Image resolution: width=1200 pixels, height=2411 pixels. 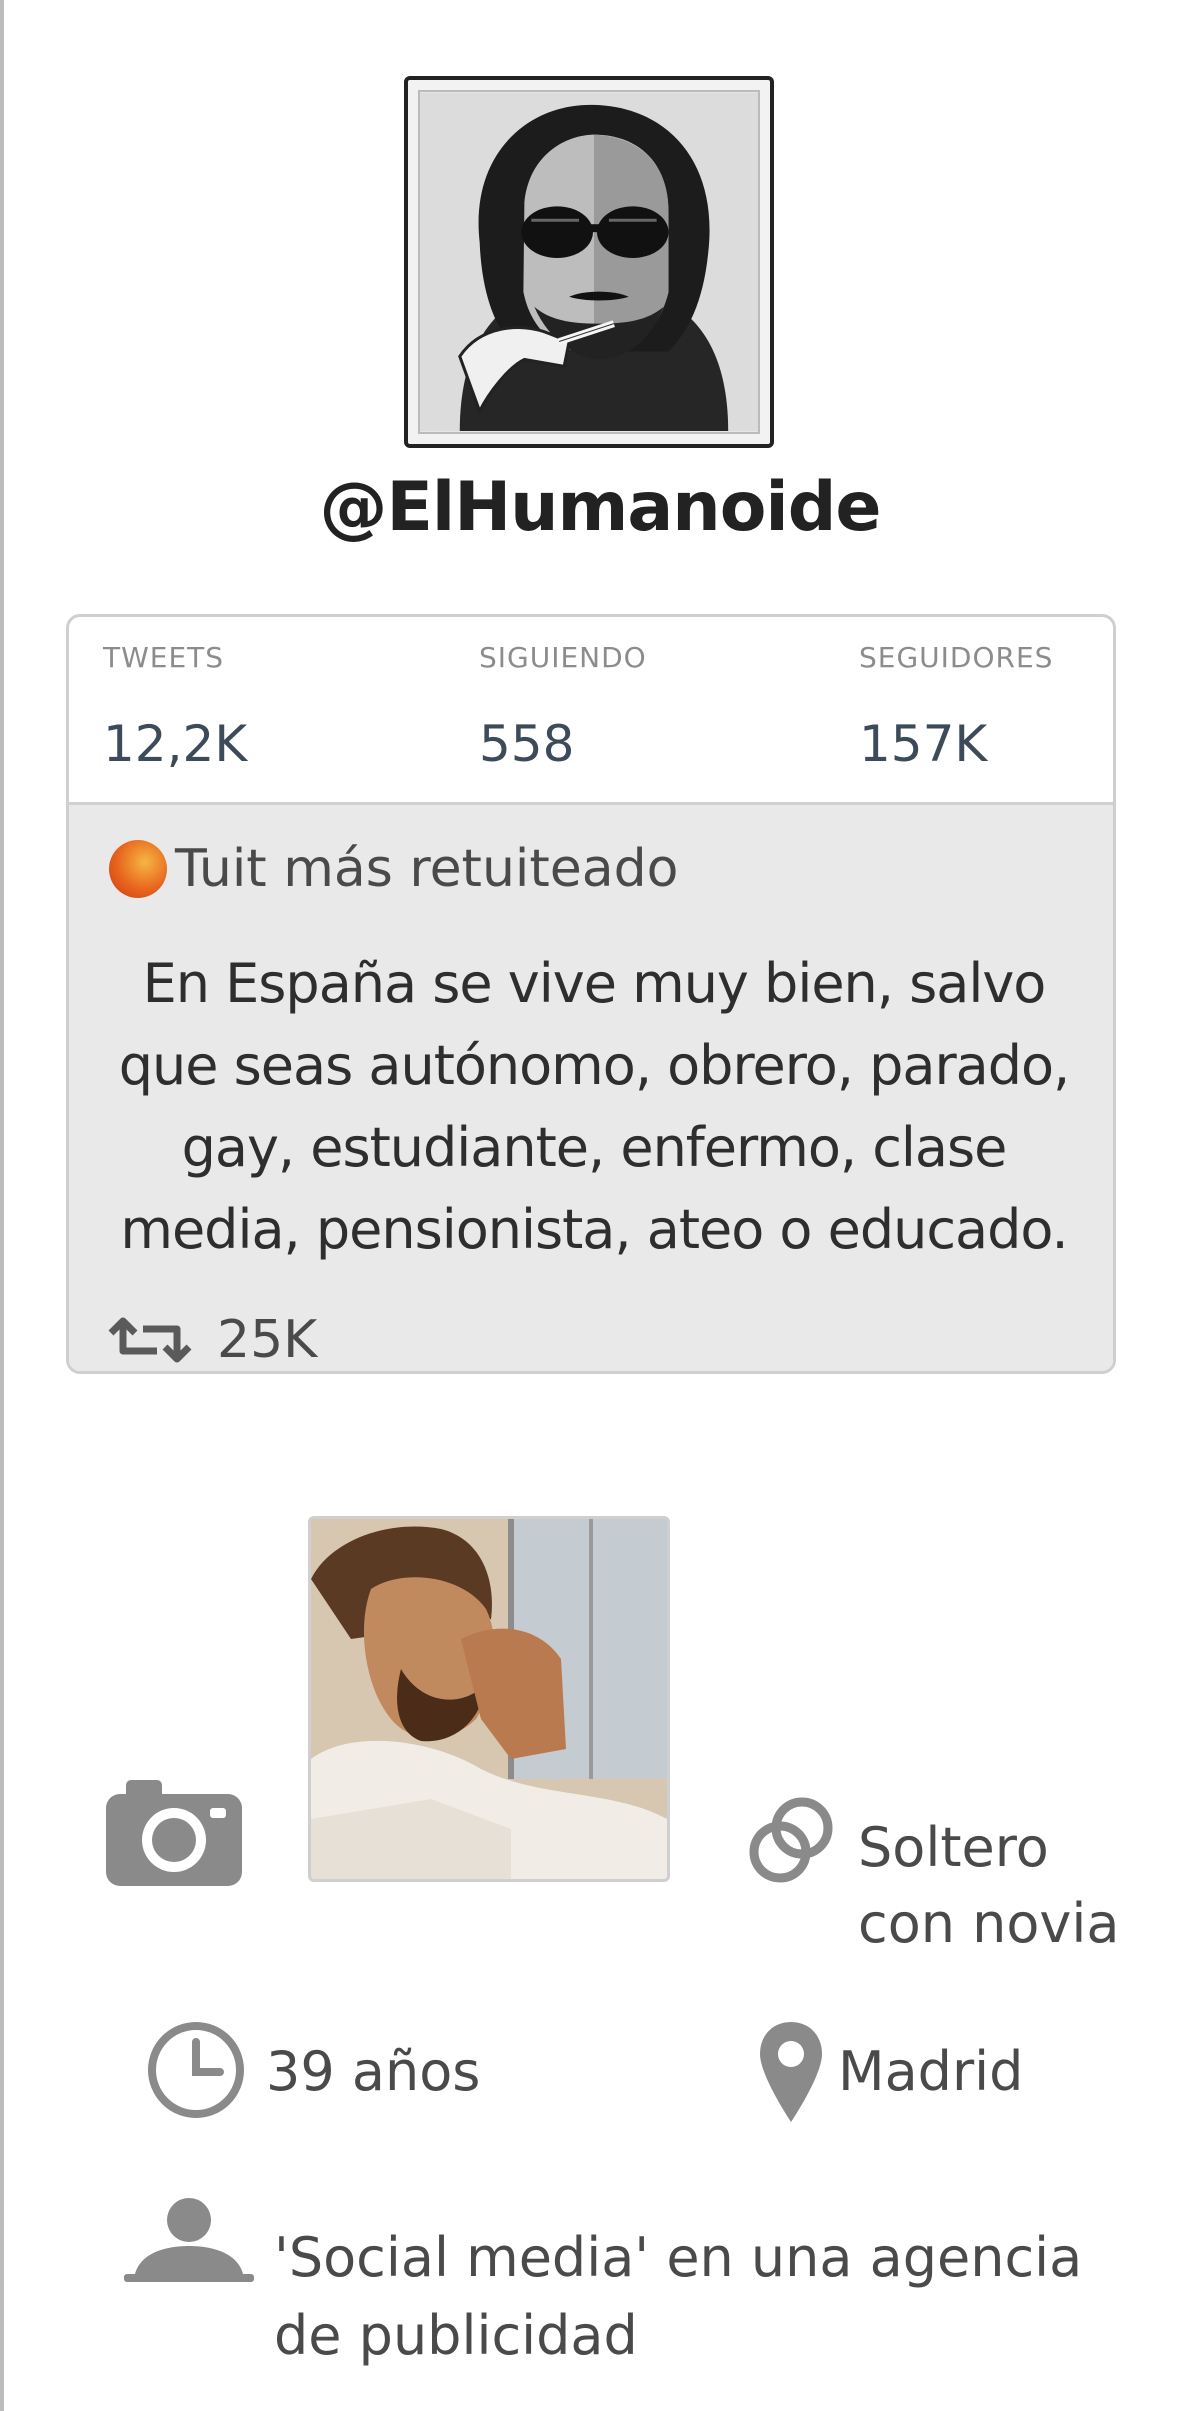 What do you see at coordinates (373, 2071) in the screenshot?
I see `age-text: 39 años` at bounding box center [373, 2071].